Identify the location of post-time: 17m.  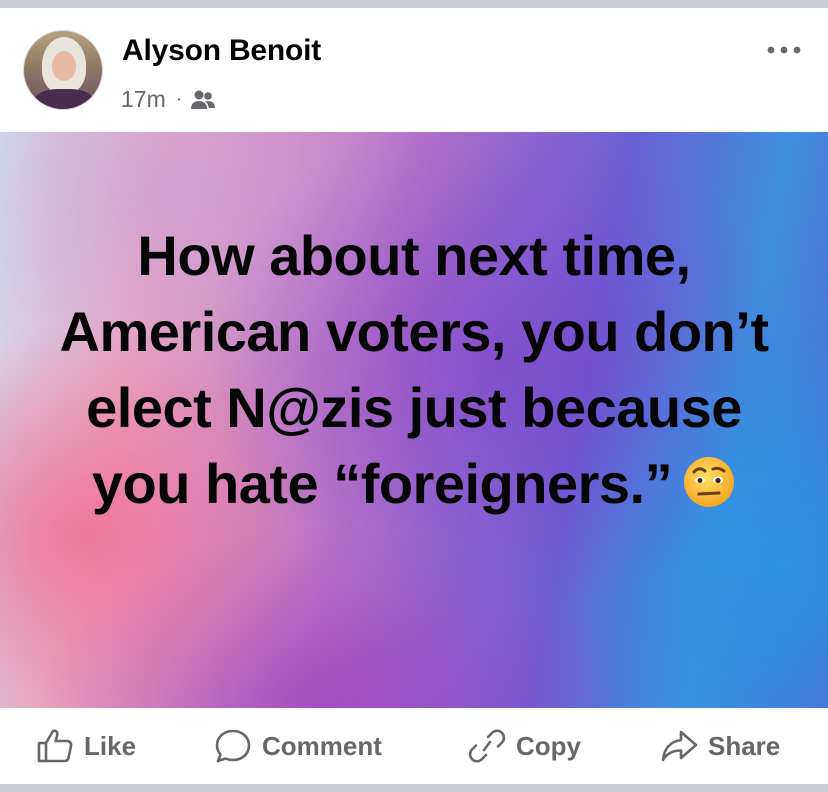
(143, 99).